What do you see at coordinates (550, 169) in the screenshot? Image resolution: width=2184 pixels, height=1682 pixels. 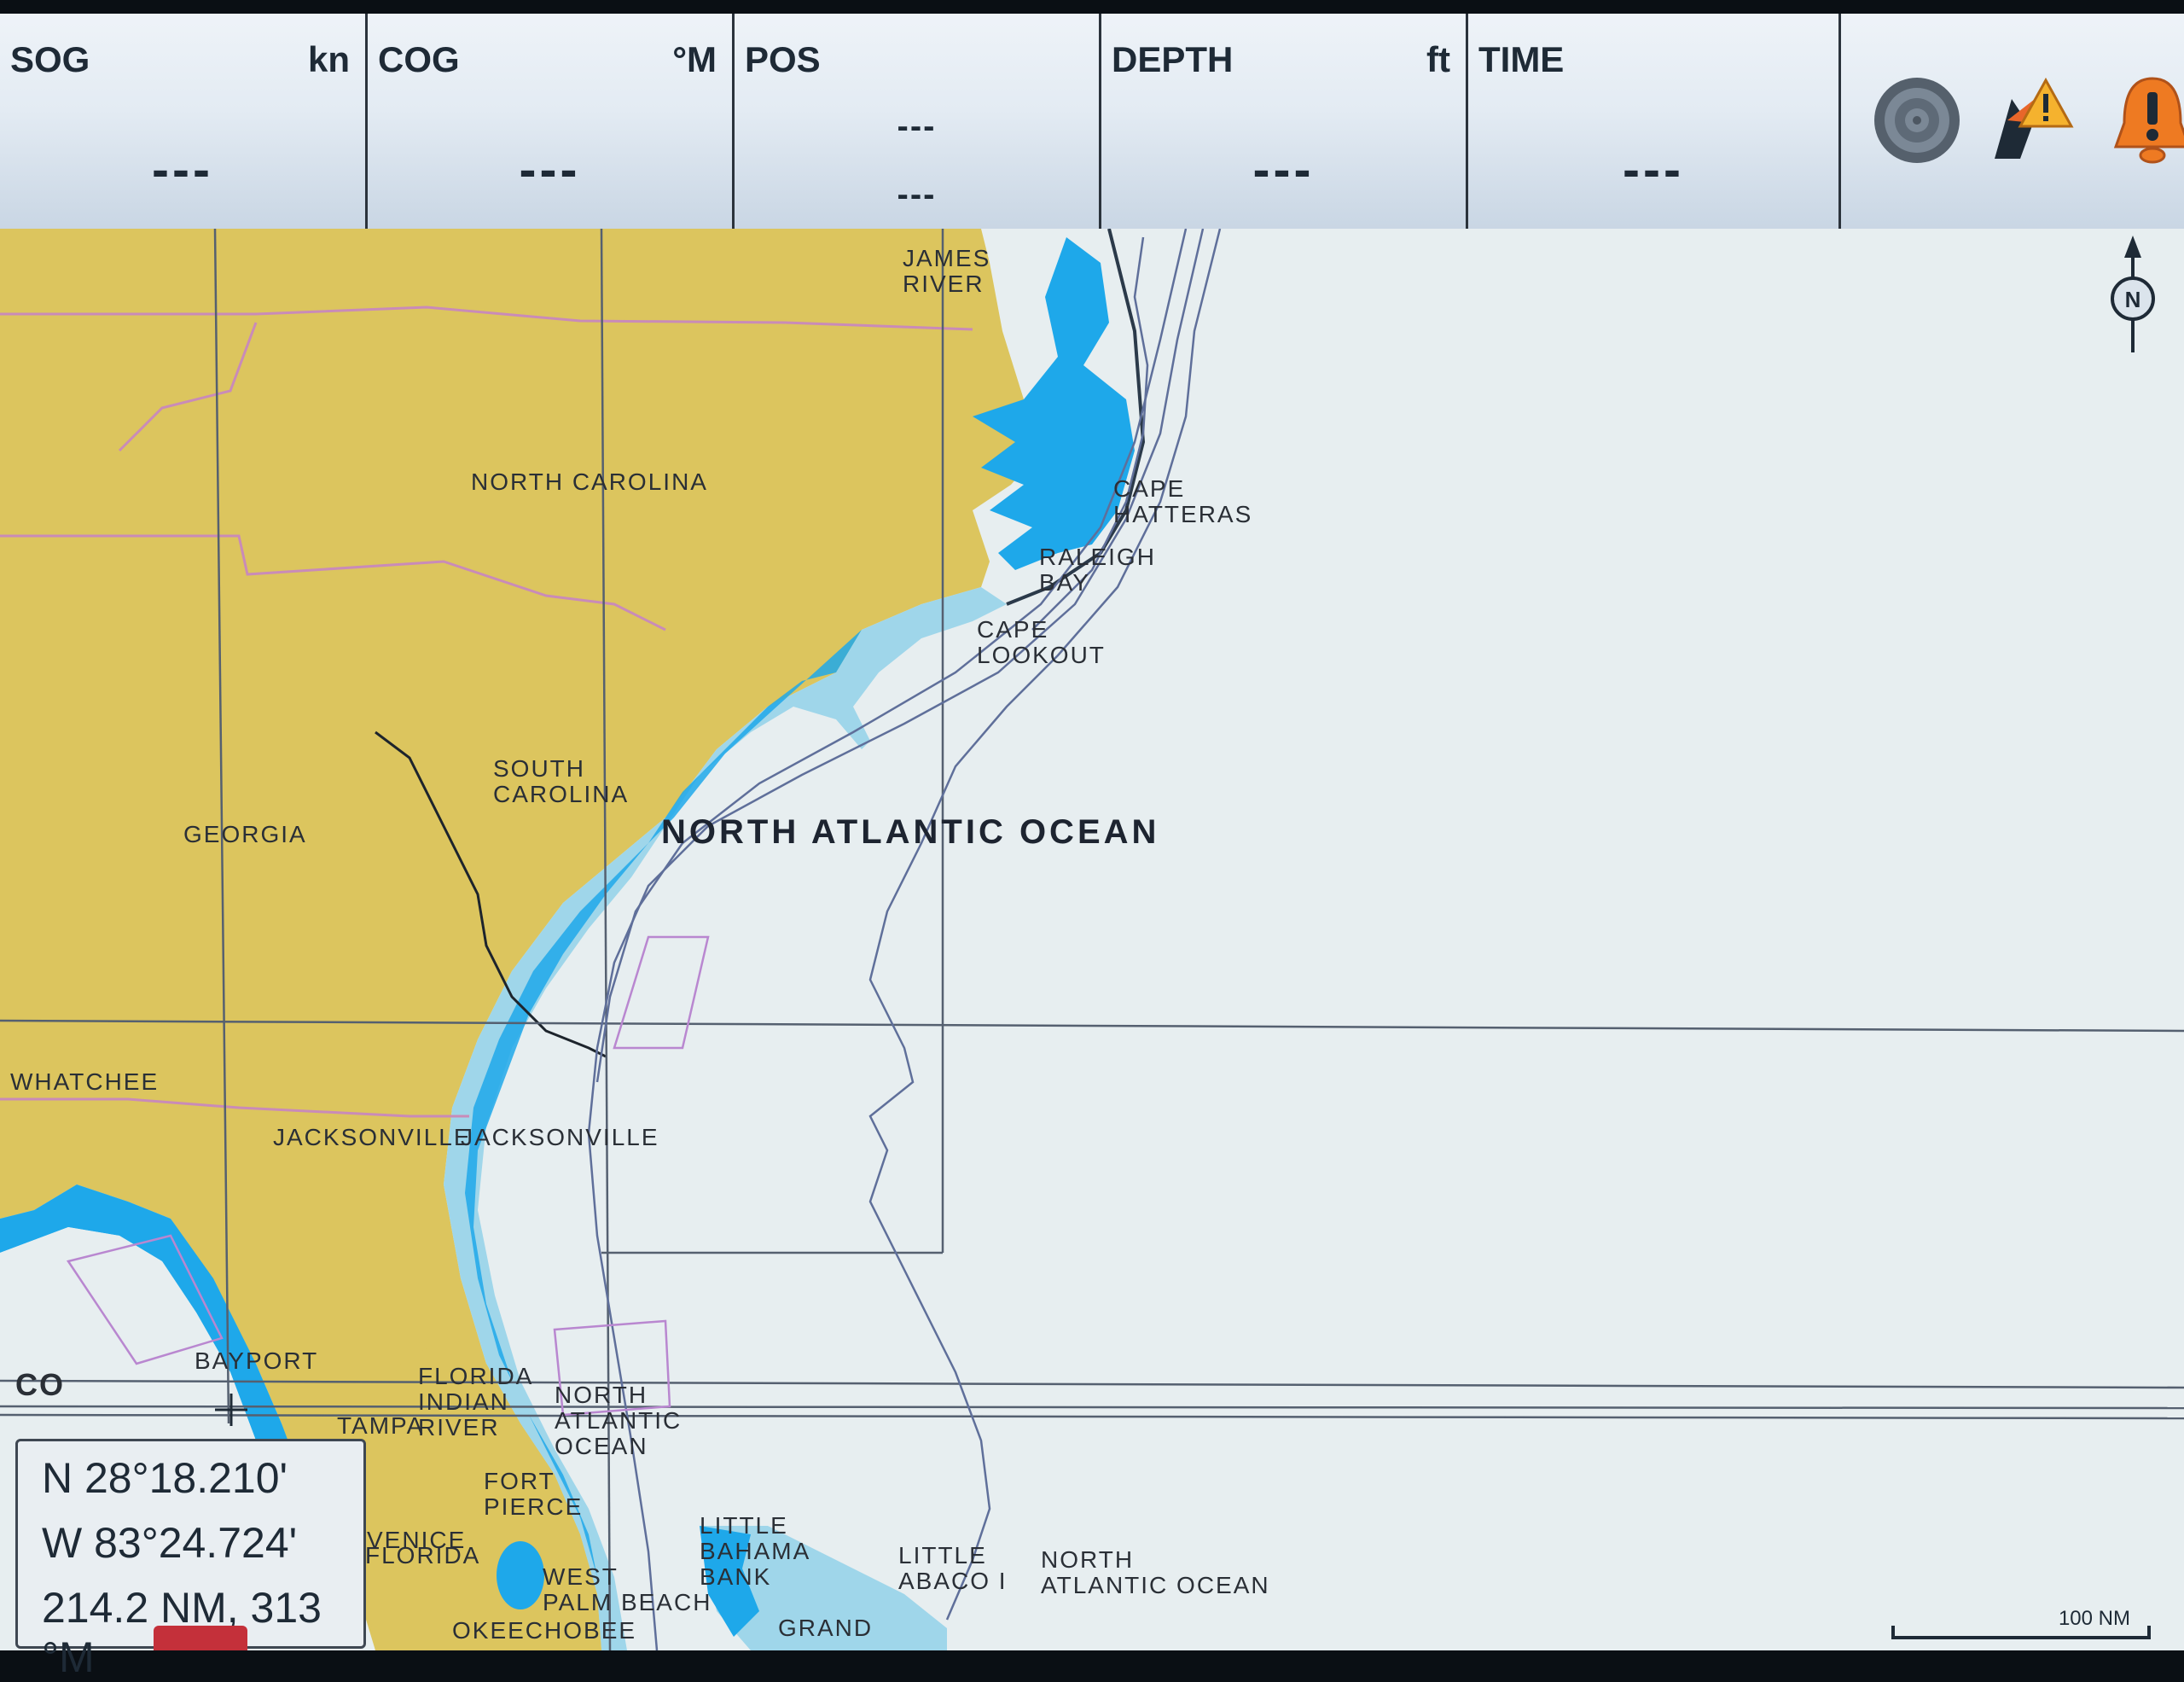 I see `cog-value: ---` at bounding box center [550, 169].